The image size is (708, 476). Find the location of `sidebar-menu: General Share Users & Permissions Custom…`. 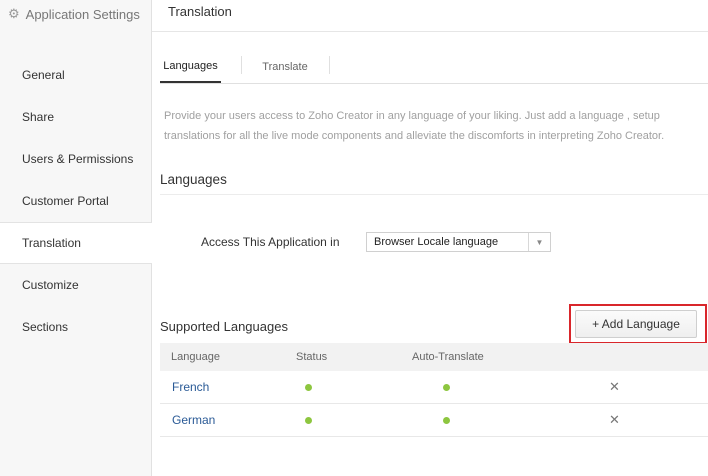

sidebar-menu: General Share Users & Permissions Custom… is located at coordinates (76, 201).